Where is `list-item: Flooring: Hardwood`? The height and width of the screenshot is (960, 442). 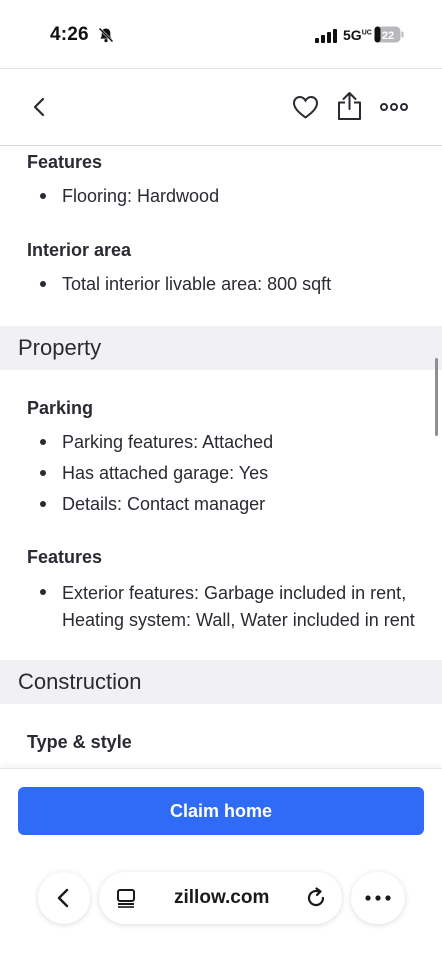 list-item: Flooring: Hardwood is located at coordinates (123, 196).